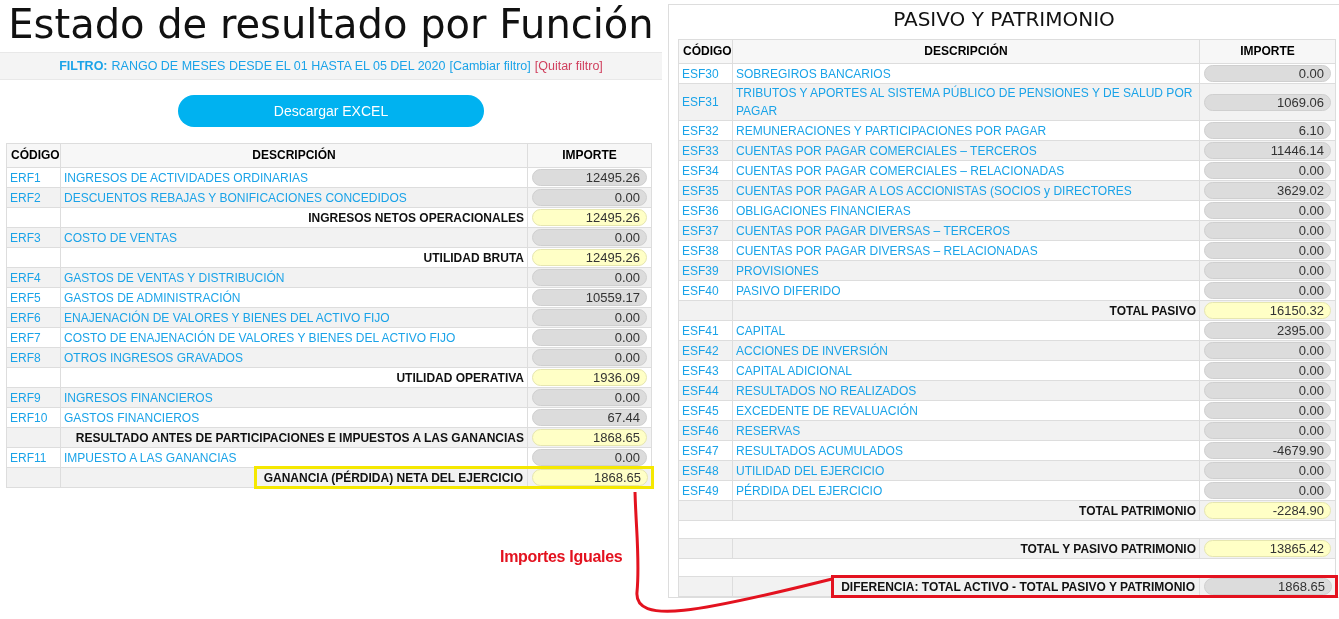 The width and height of the screenshot is (1339, 619). What do you see at coordinates (794, 370) in the screenshot?
I see `account-description-link: CAPITAL ADICIONAL` at bounding box center [794, 370].